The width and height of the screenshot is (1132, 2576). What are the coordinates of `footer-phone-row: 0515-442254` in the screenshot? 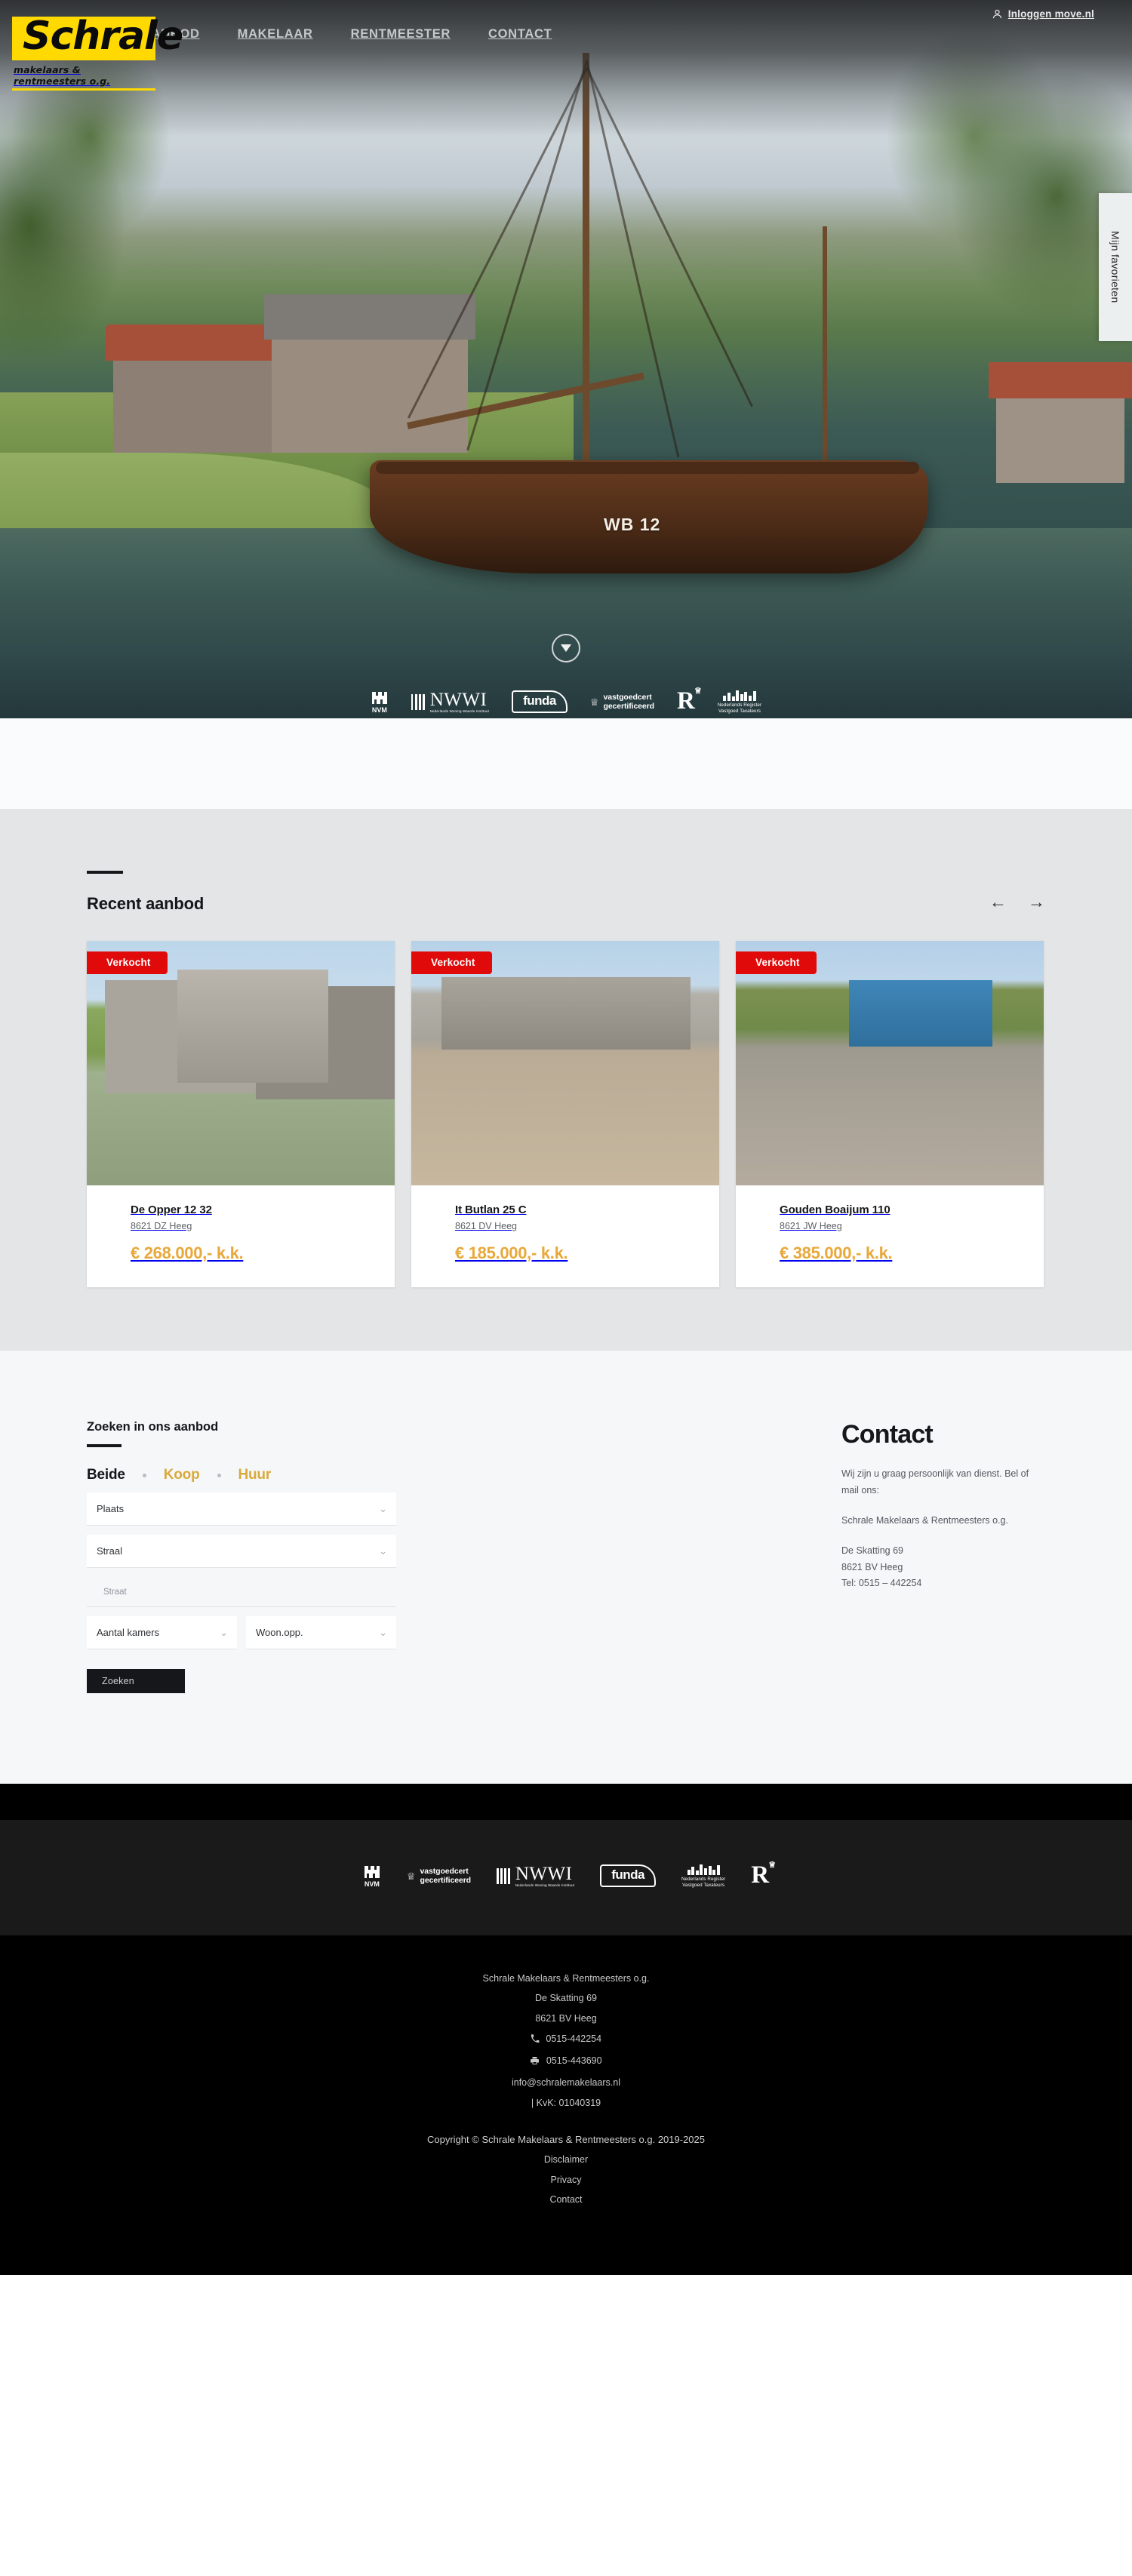 It's located at (566, 2040).